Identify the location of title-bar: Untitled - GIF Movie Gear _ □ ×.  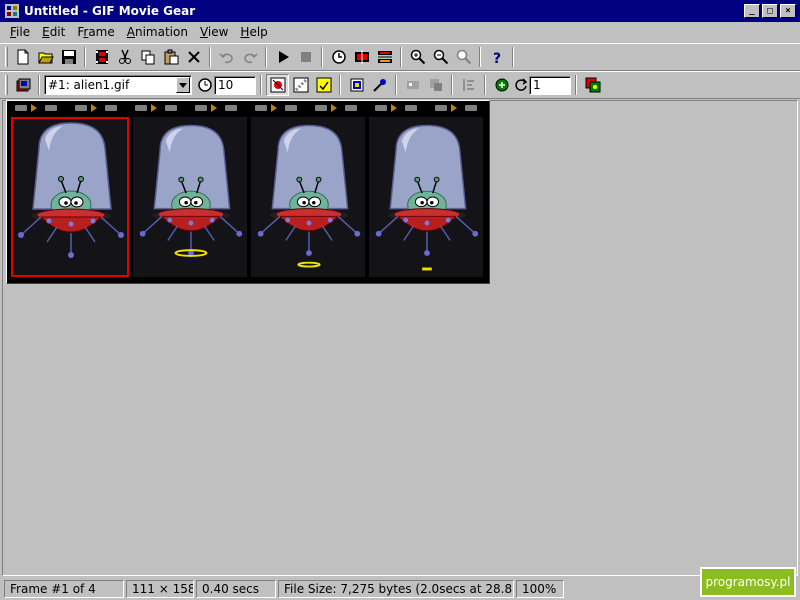
(400, 11).